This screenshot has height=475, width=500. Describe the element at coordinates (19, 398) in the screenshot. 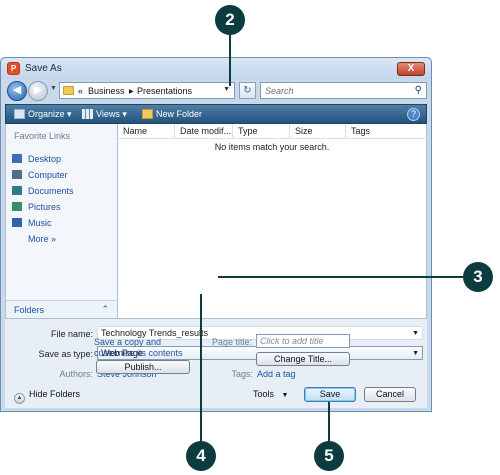

I see `chevron-up-icon: ▲` at that location.